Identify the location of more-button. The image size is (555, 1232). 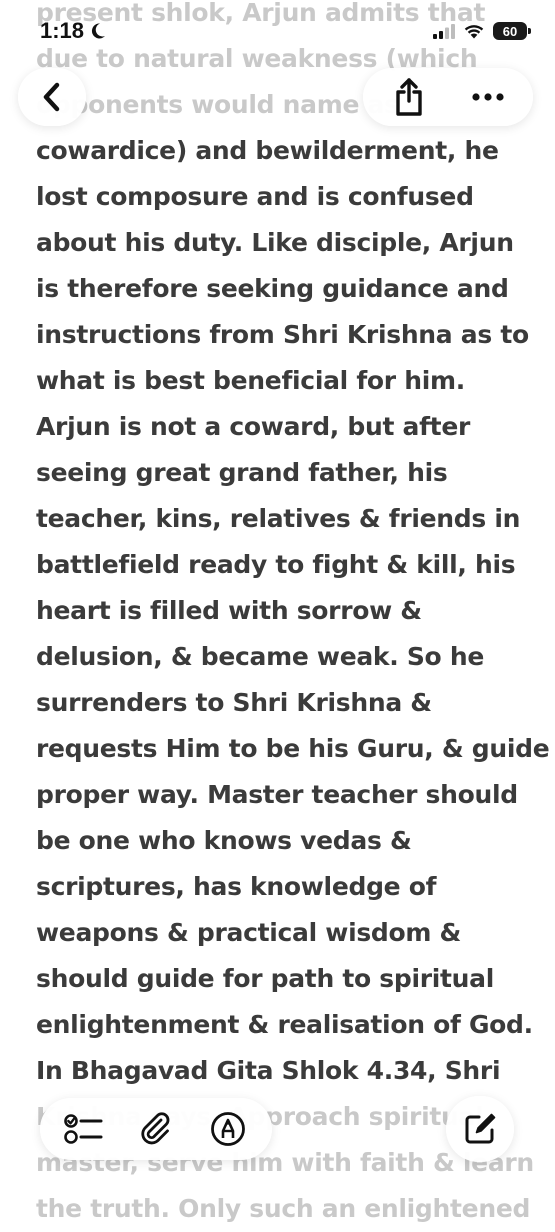
(488, 97).